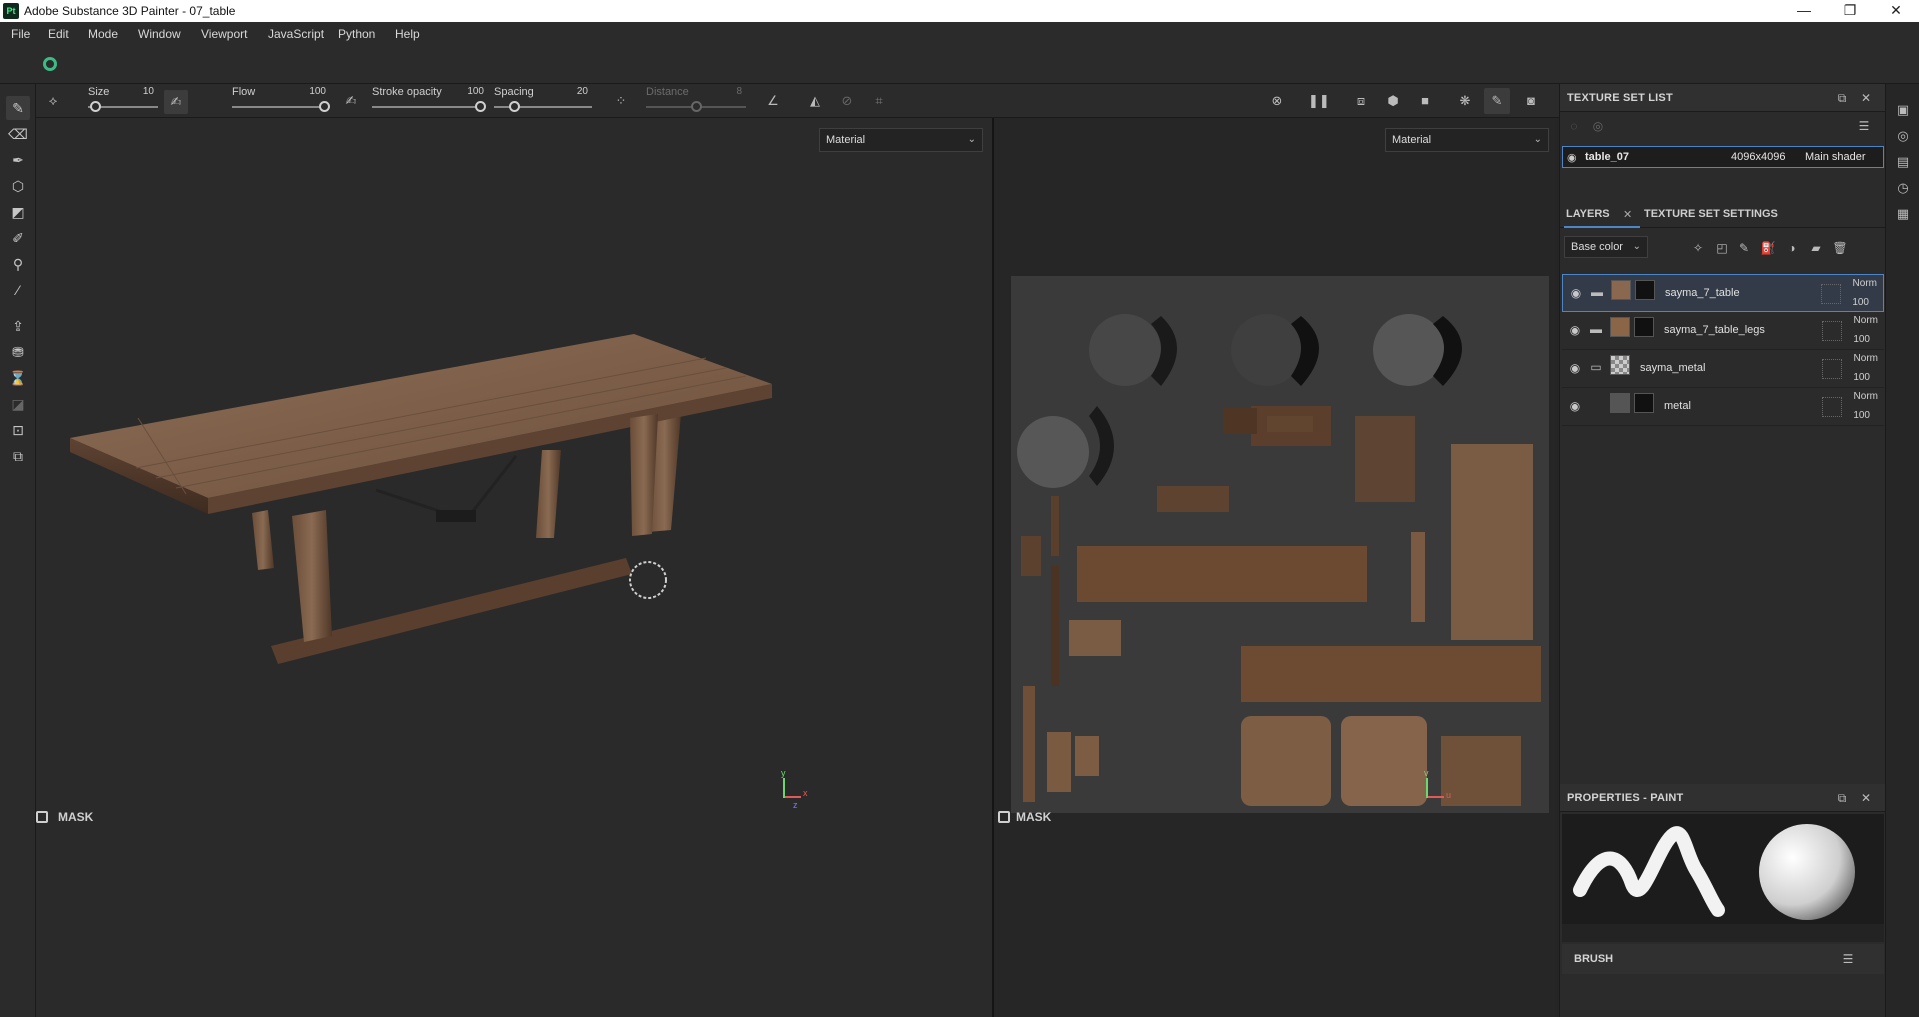 The width and height of the screenshot is (1919, 1017). Describe the element at coordinates (18, 456) in the screenshot. I see `uv-tool-icon: ⧉` at that location.